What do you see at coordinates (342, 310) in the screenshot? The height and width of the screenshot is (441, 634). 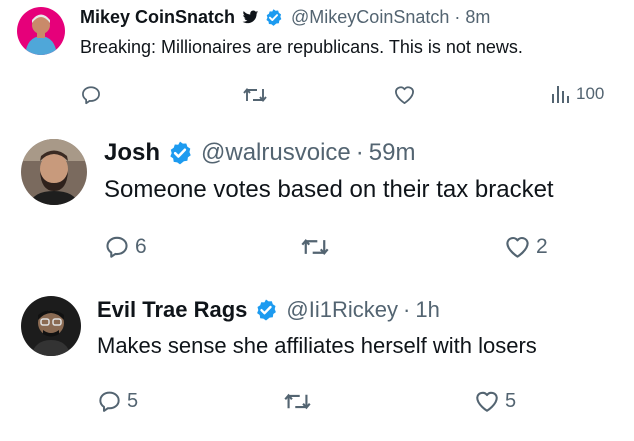 I see `handle: @Ii1Rickey` at bounding box center [342, 310].